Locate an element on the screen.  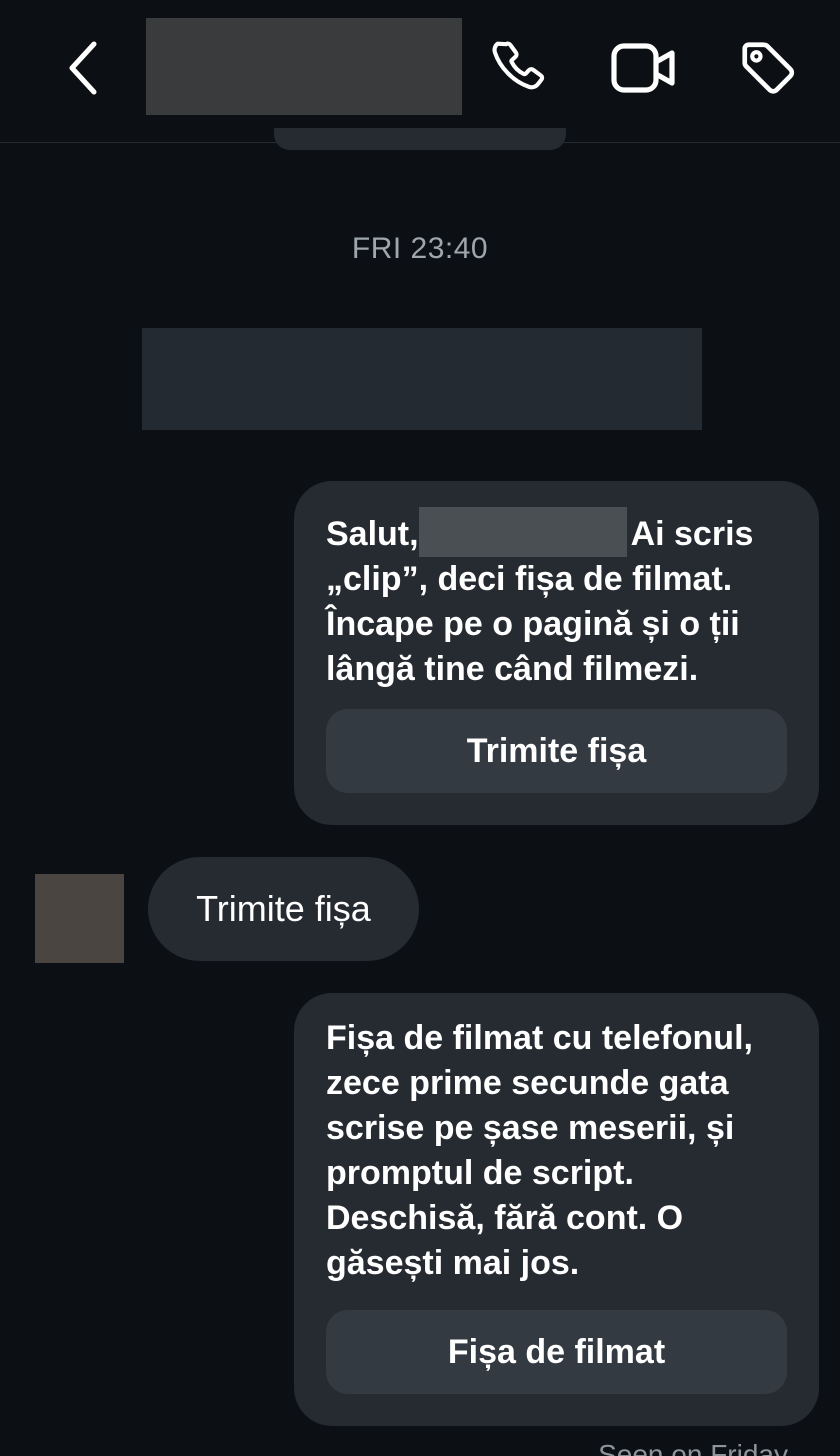
video-call-button is located at coordinates (644, 70).